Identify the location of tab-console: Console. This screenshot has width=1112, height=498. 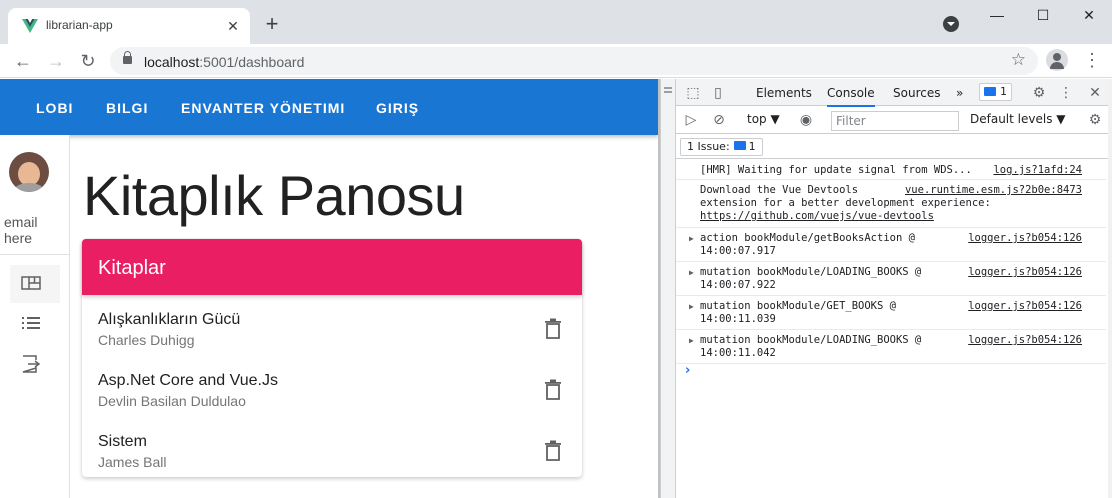
(851, 96).